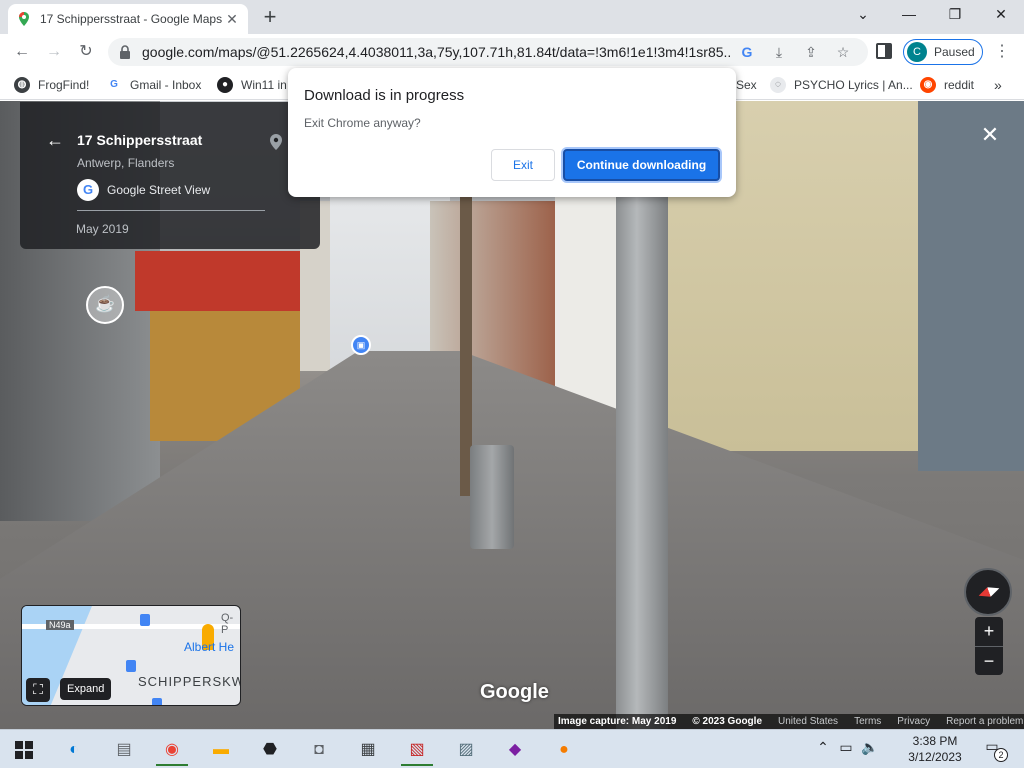 This screenshot has width=1024, height=768. I want to click on avatar: C, so click(917, 52).